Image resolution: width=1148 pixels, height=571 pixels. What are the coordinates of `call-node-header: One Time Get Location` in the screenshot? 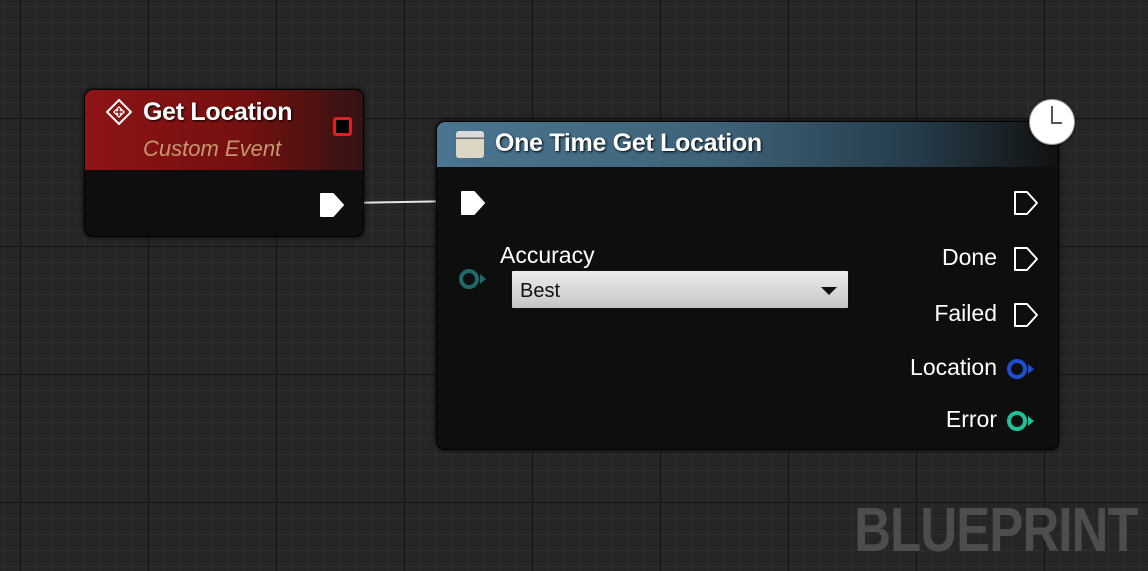 It's located at (747, 144).